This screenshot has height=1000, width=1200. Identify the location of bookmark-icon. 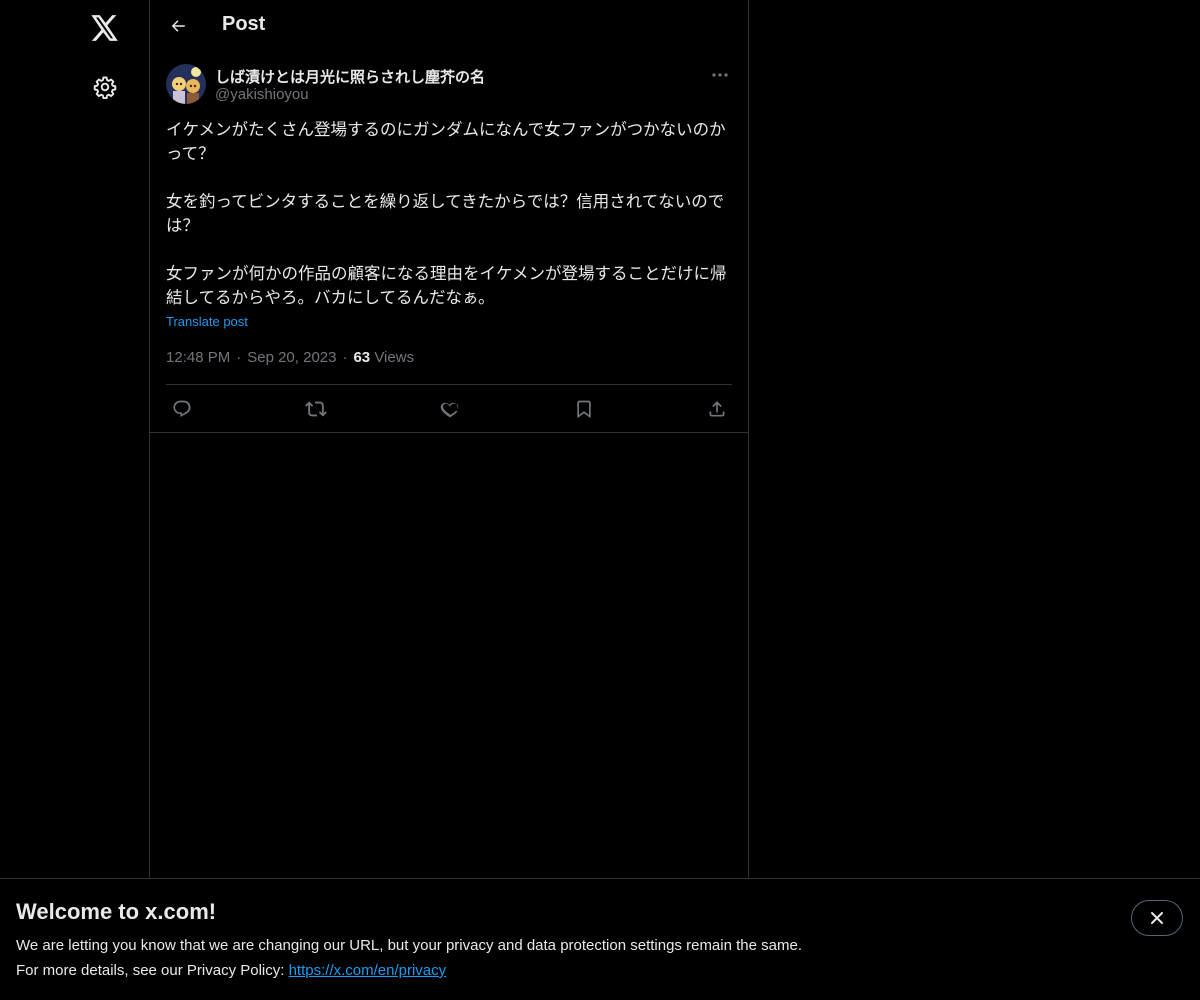
(584, 409).